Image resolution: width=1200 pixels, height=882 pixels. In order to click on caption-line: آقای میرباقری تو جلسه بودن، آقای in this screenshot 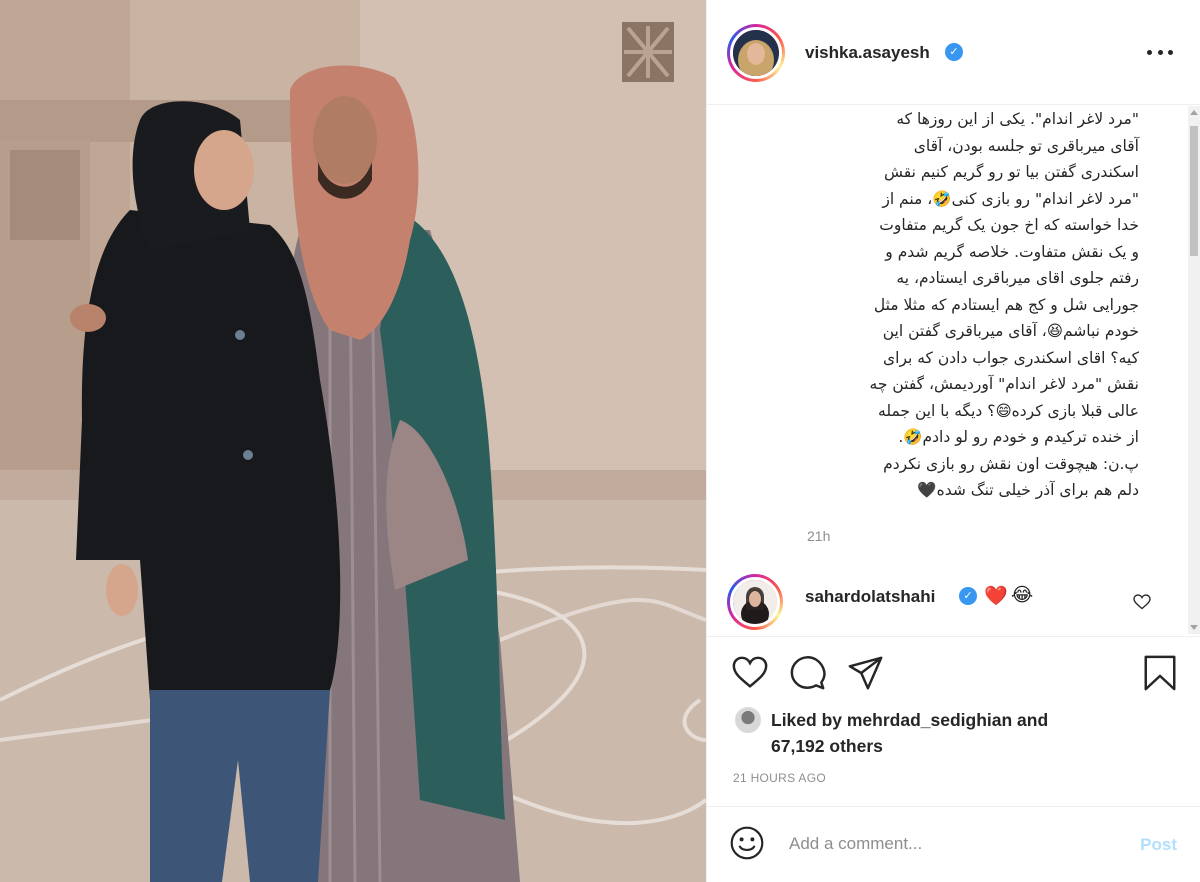, I will do `click(1026, 145)`.